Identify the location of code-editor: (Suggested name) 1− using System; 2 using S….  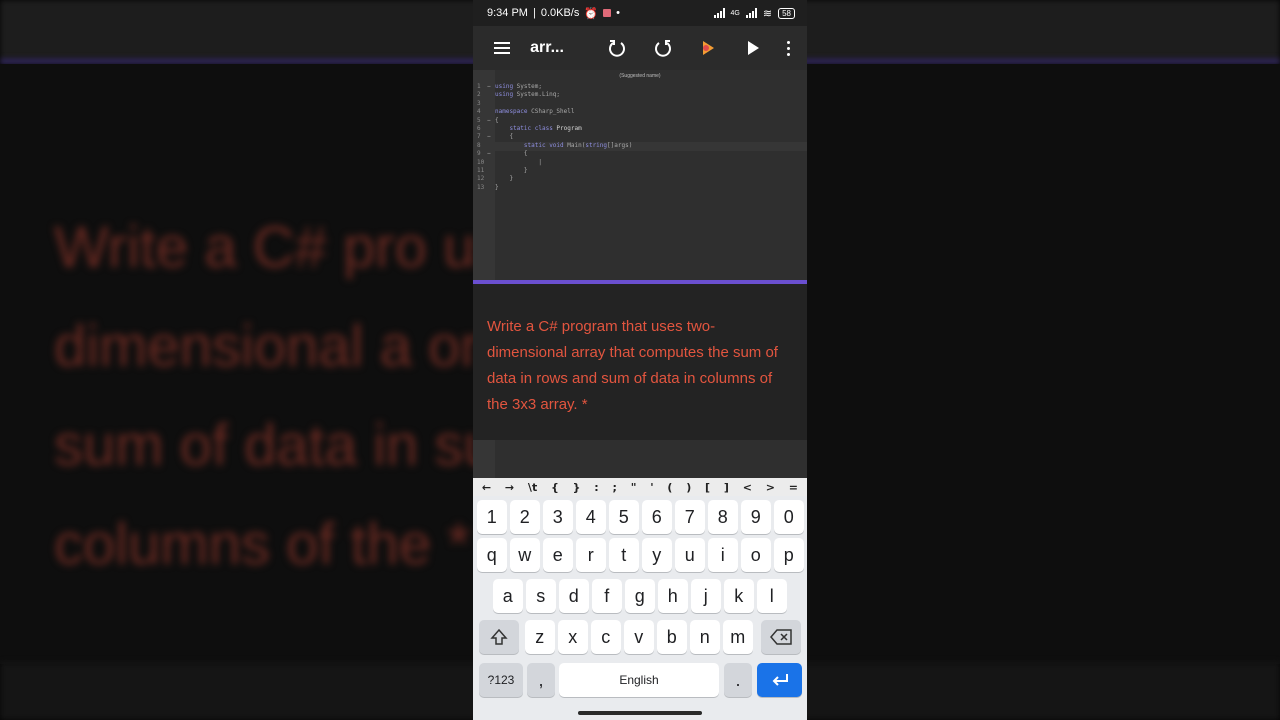
(640, 176).